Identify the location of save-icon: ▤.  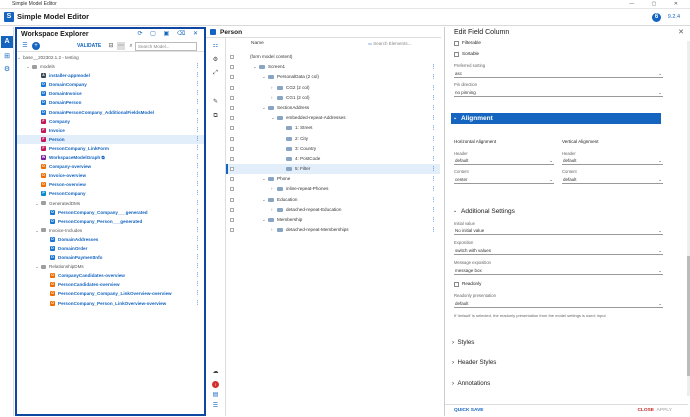
(215, 395).